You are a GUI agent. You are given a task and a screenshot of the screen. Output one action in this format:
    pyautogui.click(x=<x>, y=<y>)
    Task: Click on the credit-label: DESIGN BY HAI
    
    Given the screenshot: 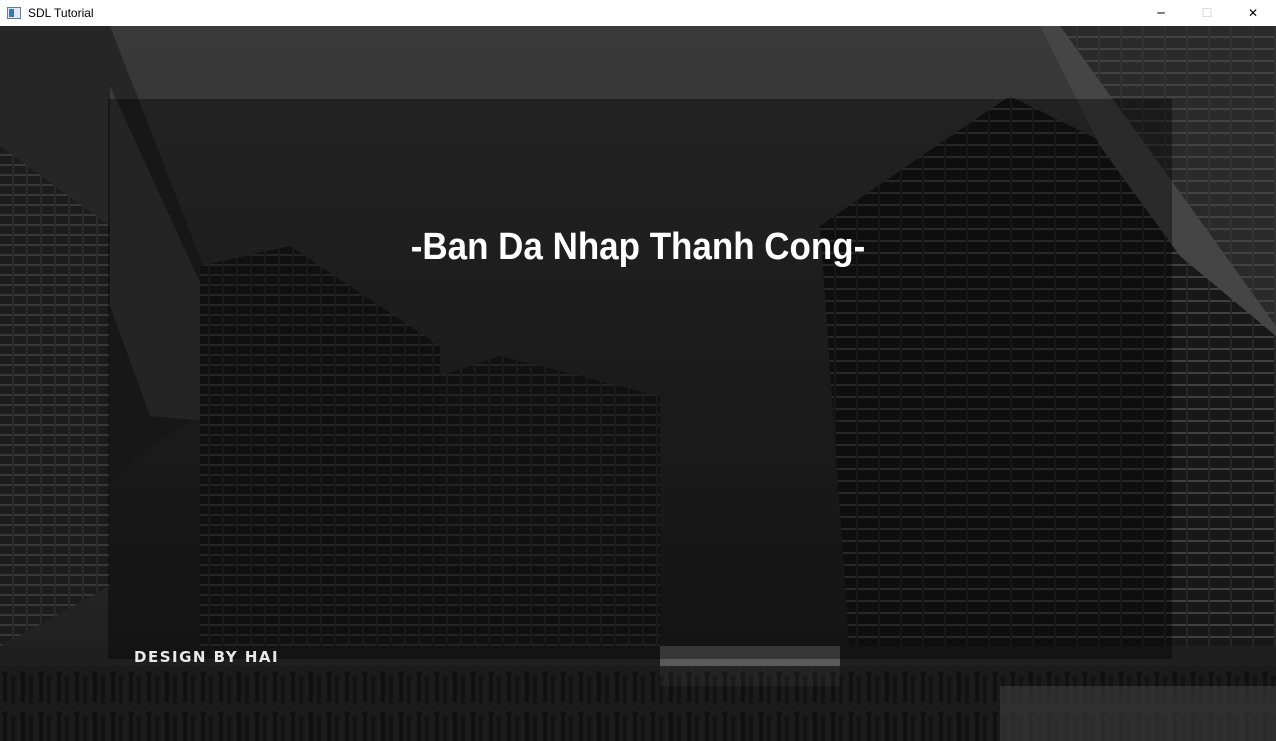 What is the action you would take?
    pyautogui.click(x=207, y=657)
    